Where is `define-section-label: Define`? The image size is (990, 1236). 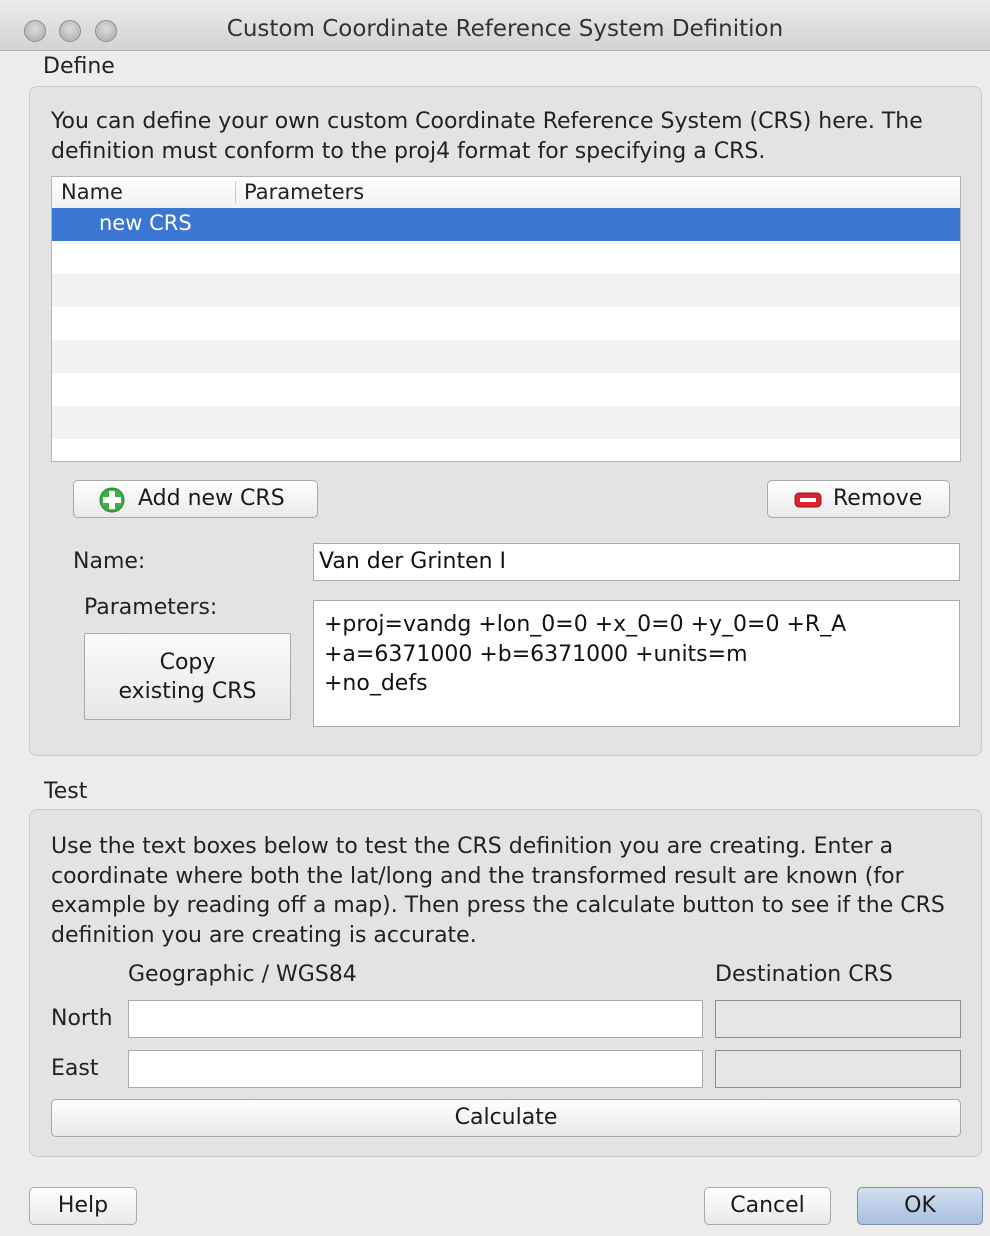
define-section-label: Define is located at coordinates (79, 66).